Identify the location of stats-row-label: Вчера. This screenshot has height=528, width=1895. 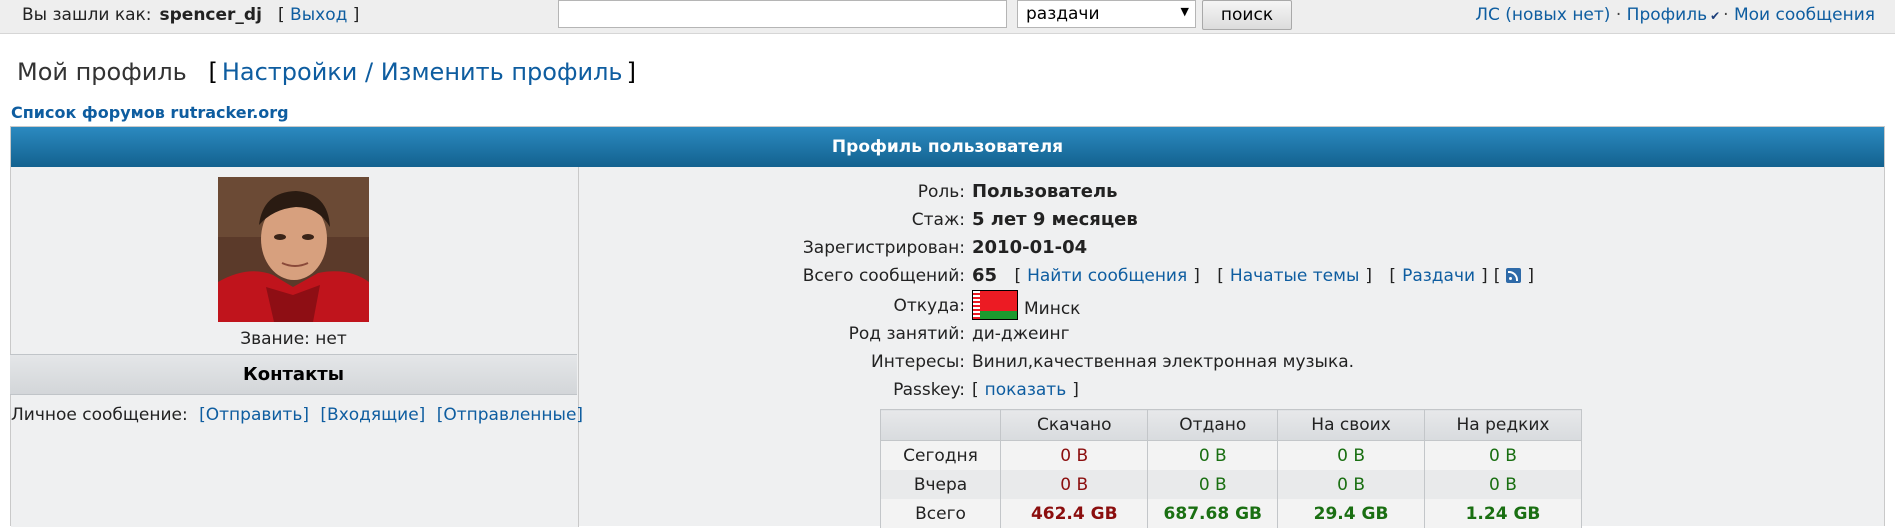
(940, 484).